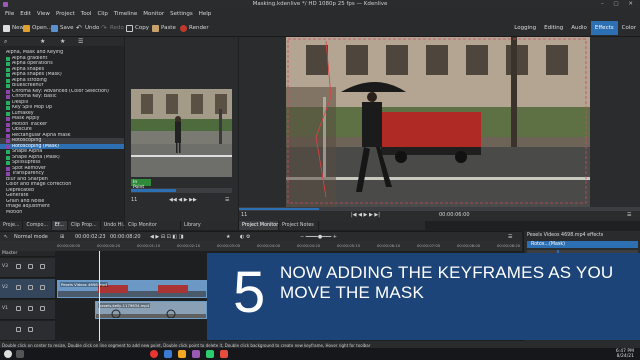 The height and width of the screenshot is (360, 640). Describe the element at coordinates (43, 13) in the screenshot. I see `menu-view: View` at that location.